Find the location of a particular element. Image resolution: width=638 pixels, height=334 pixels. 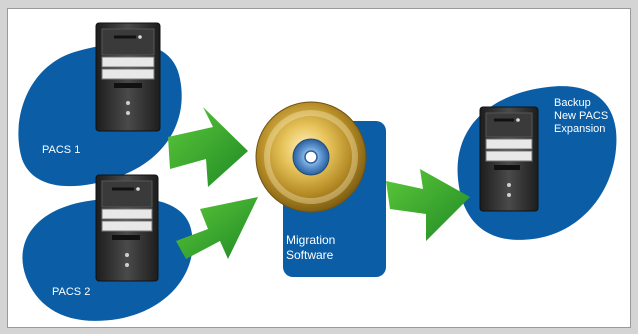

arrow-migration-to-backup is located at coordinates (428, 205).